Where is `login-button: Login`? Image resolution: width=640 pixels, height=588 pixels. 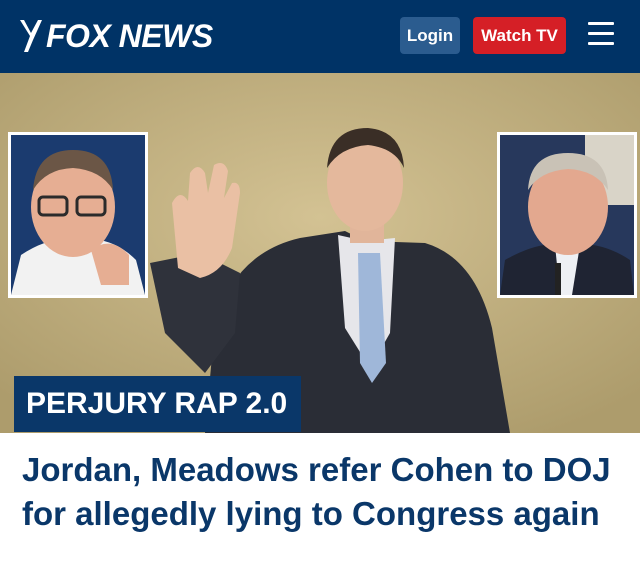
login-button: Login is located at coordinates (430, 35).